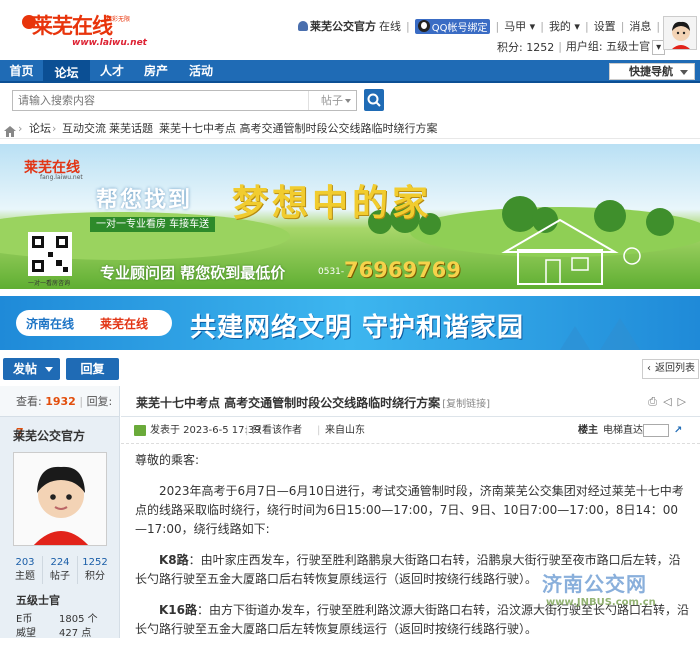 The image size is (700, 651). Describe the element at coordinates (564, 26) in the screenshot. I see `mine-menu: 我的 ▾` at that location.